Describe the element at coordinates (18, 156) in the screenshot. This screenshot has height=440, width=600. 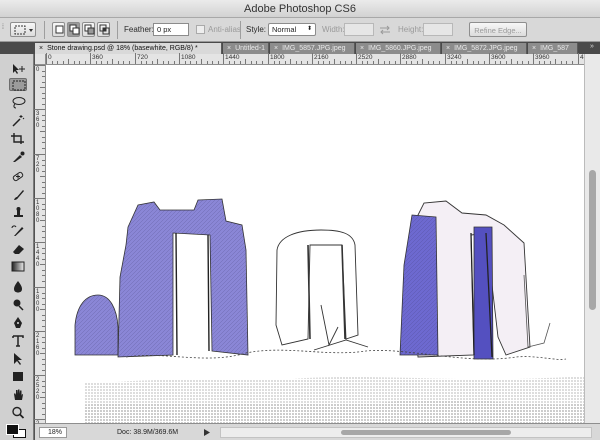
I see `eyedropper-button` at that location.